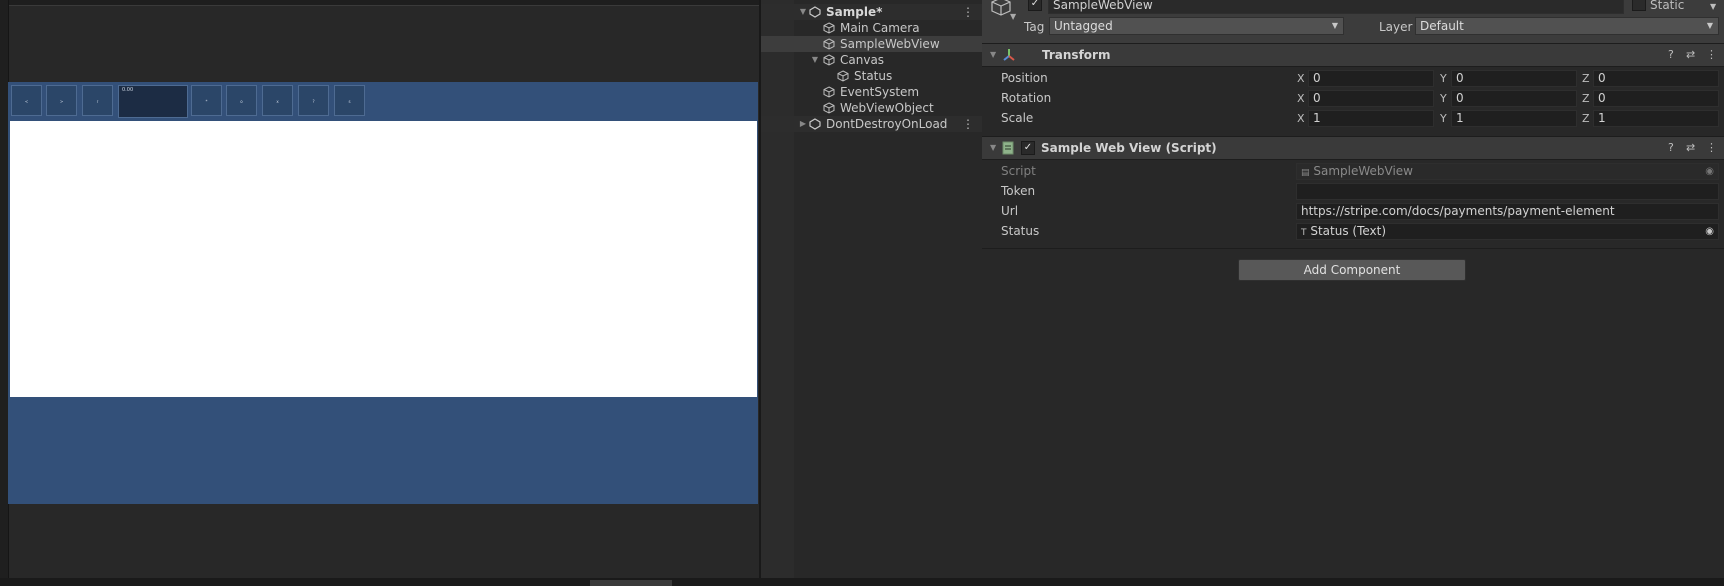 This screenshot has height=586, width=1724. What do you see at coordinates (206, 100) in the screenshot?
I see `toolbar-button-4: *` at bounding box center [206, 100].